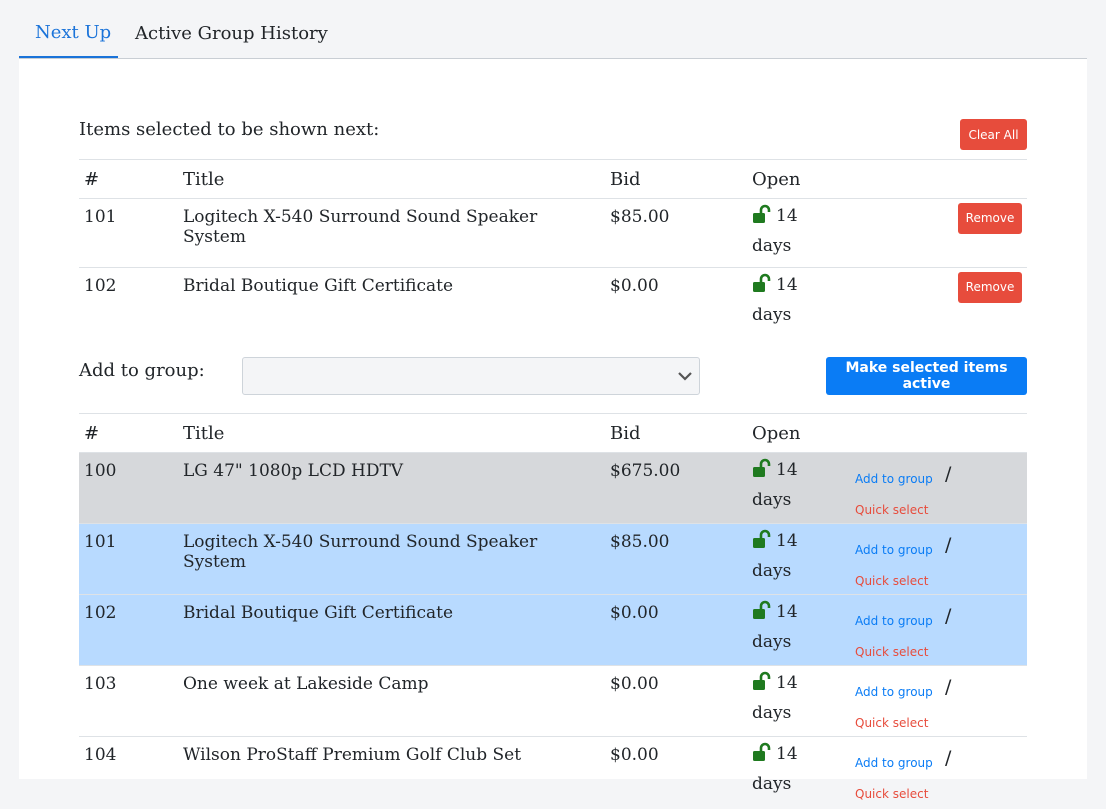 This screenshot has height=809, width=1106. What do you see at coordinates (471, 376) in the screenshot?
I see `group-select` at bounding box center [471, 376].